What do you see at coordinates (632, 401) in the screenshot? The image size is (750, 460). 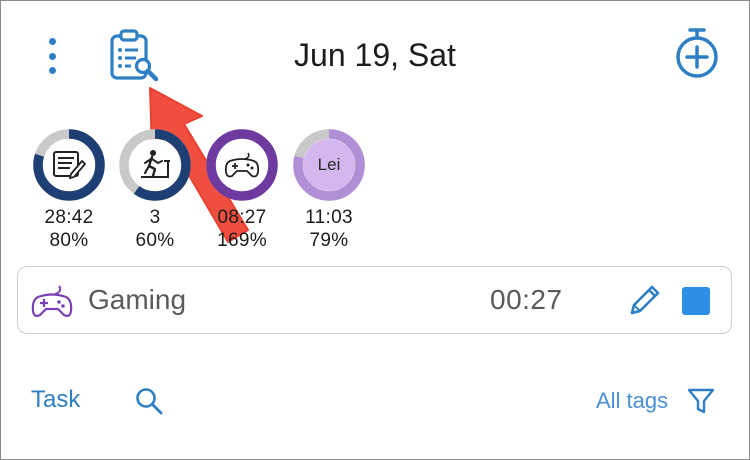 I see `all-tags-filter: All tags` at bounding box center [632, 401].